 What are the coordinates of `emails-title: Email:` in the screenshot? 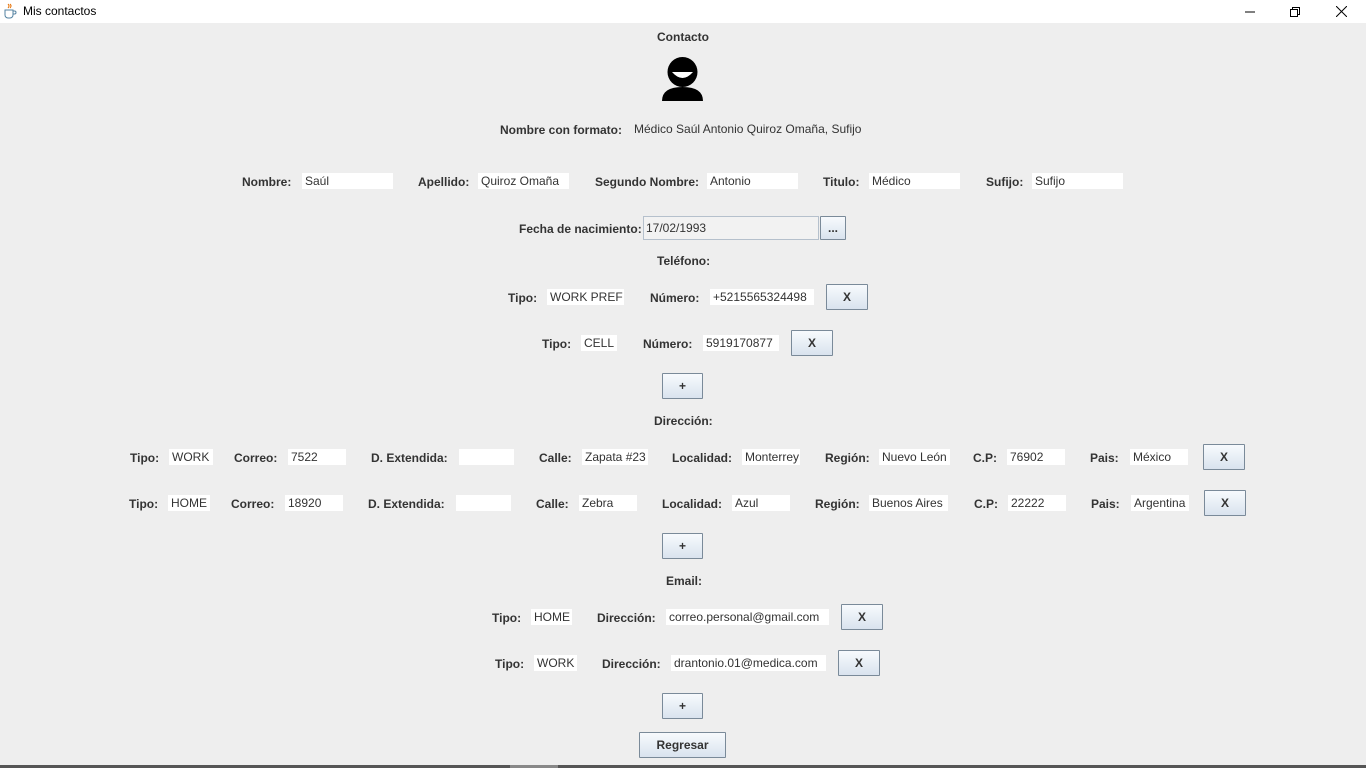 It's located at (684, 581).